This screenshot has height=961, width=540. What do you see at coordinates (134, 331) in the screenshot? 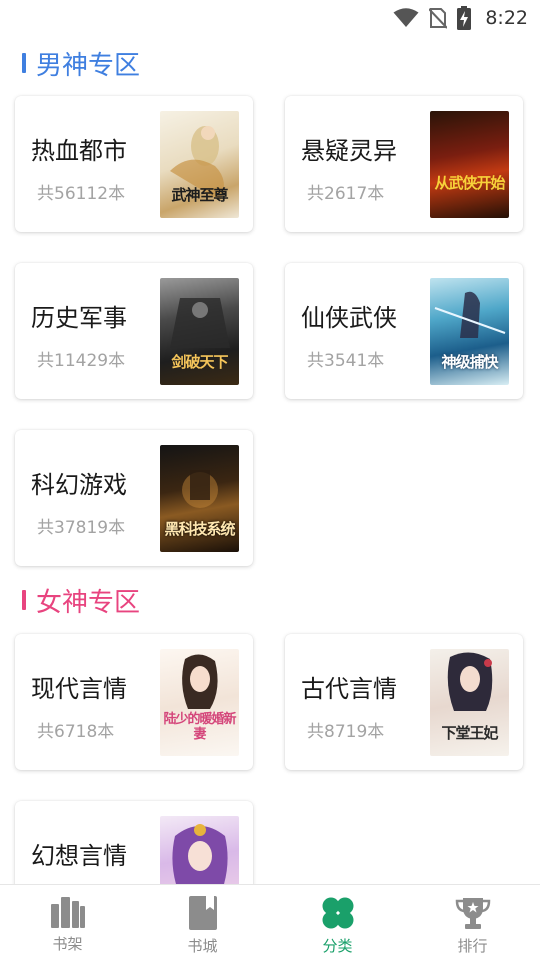
I see `category-card-history-military: 历史军事 共11429本 剑破天下` at bounding box center [134, 331].